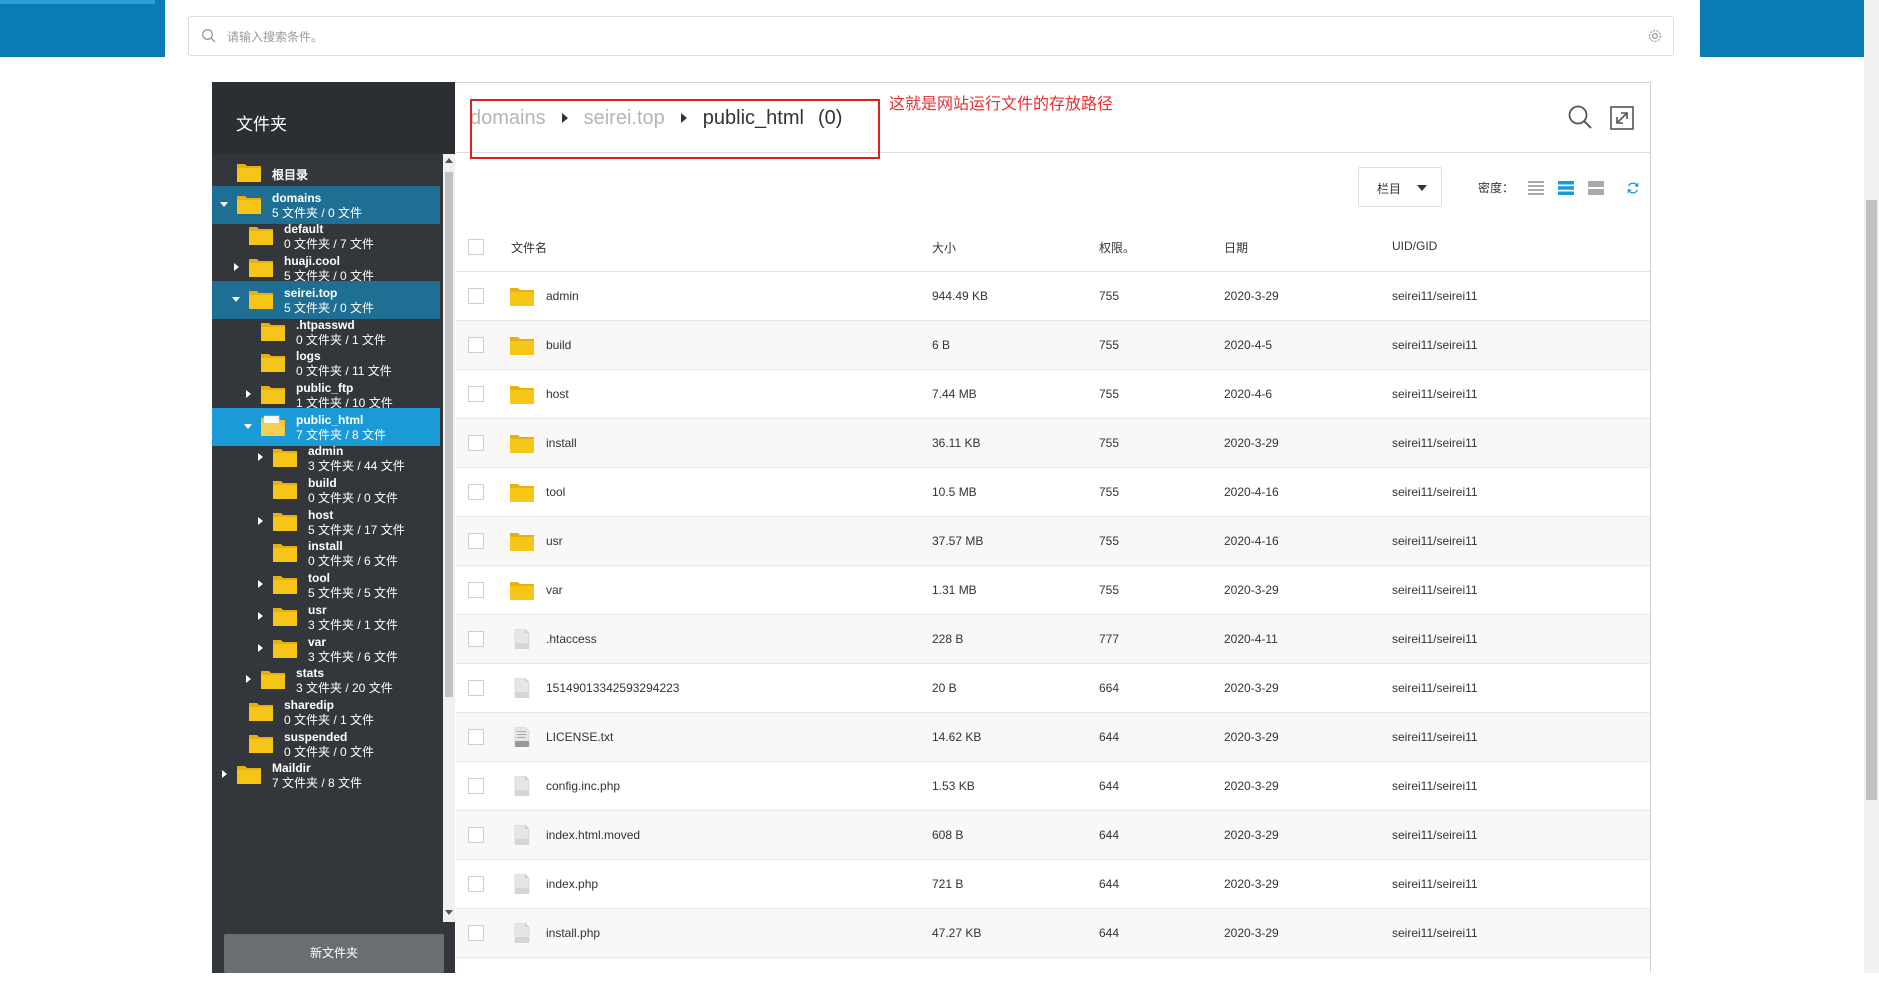  Describe the element at coordinates (476, 247) in the screenshot. I see `select-all-checkbox` at that location.